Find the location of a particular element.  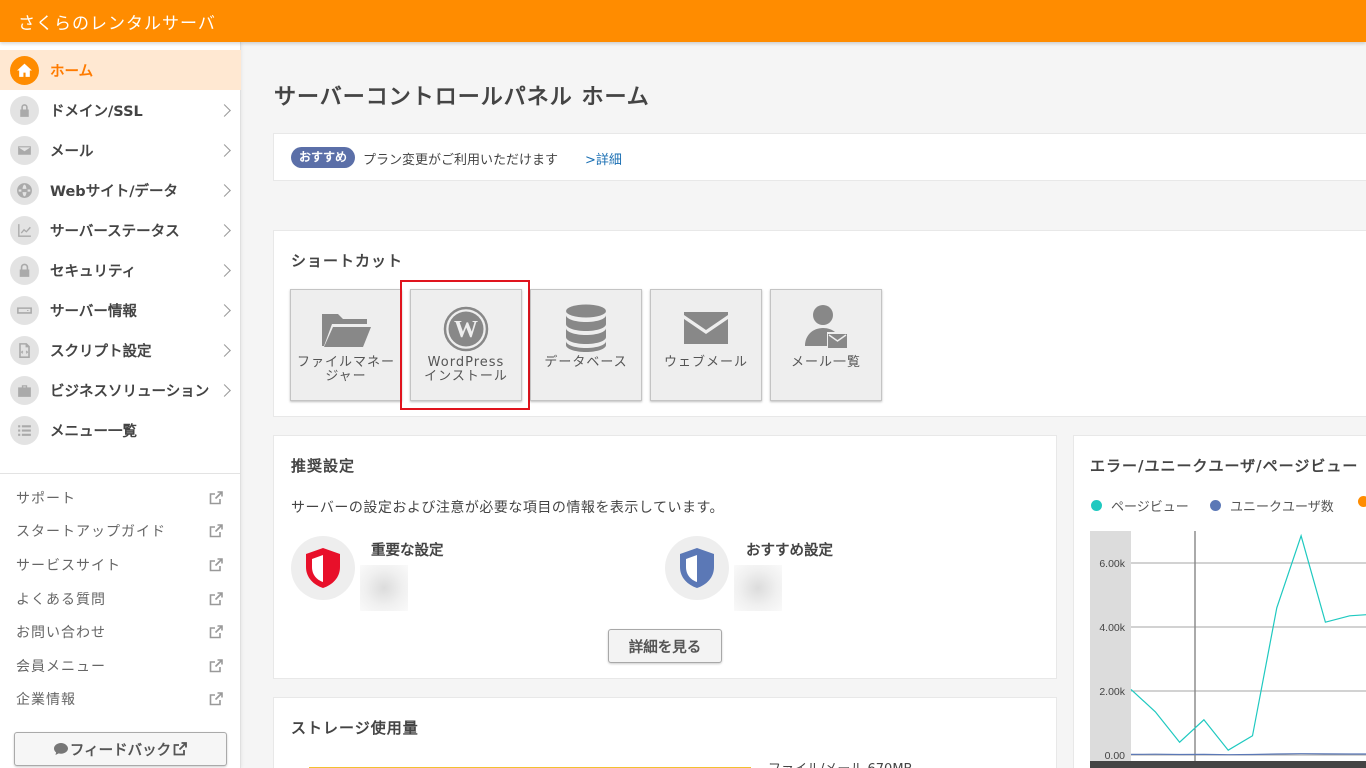

view-details-button: 詳細を見る is located at coordinates (665, 646).